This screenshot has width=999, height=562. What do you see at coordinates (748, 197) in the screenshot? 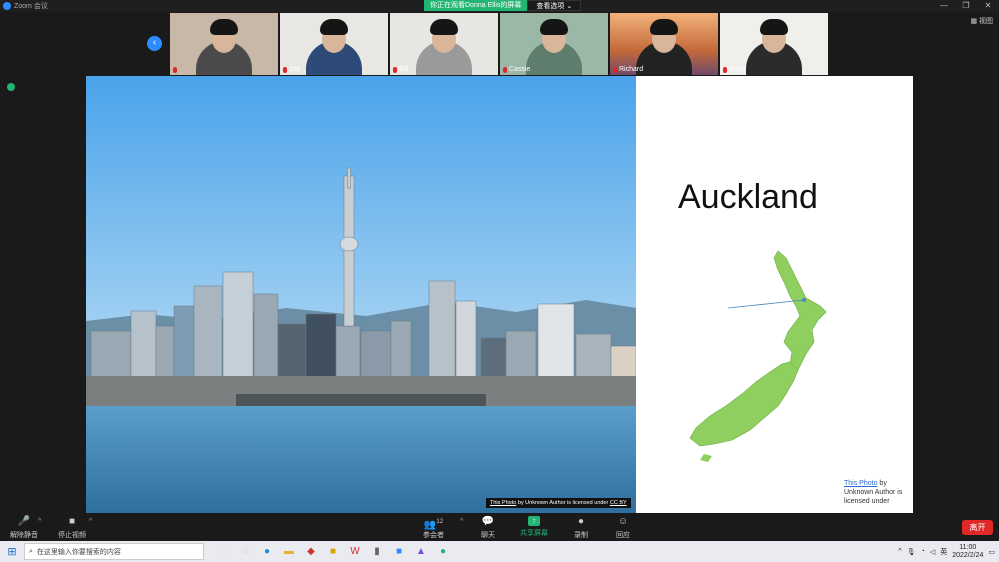
I see `slide-title: Auckland` at bounding box center [748, 197].